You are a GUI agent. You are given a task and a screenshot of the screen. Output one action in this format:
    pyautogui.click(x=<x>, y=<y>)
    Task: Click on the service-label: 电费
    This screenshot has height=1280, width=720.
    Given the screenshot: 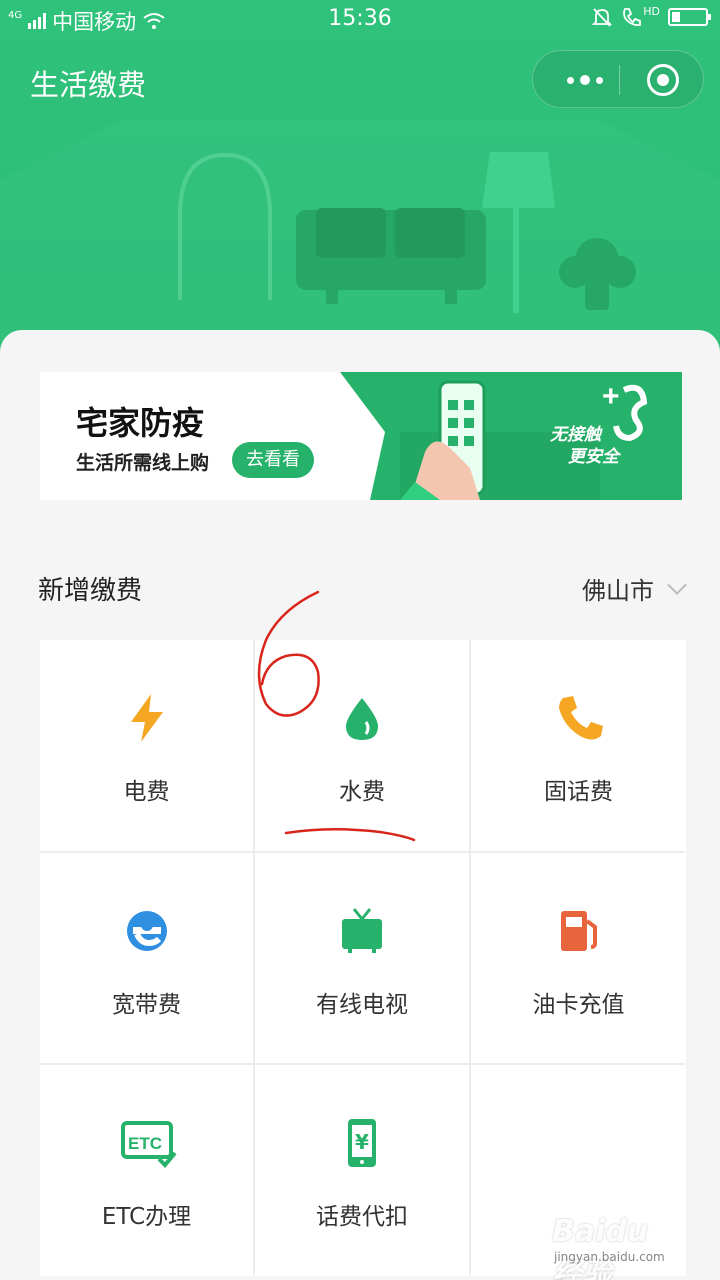 What is the action you would take?
    pyautogui.click(x=146, y=792)
    